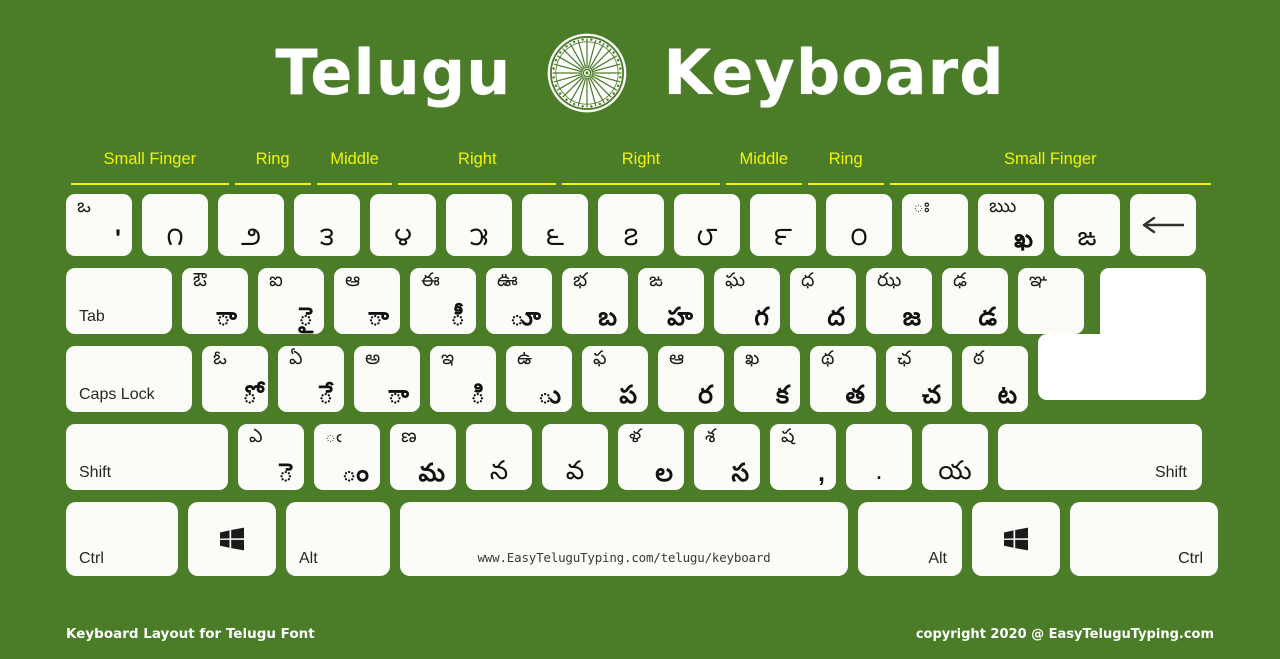  I want to click on key-s: ఏే, so click(311, 379).